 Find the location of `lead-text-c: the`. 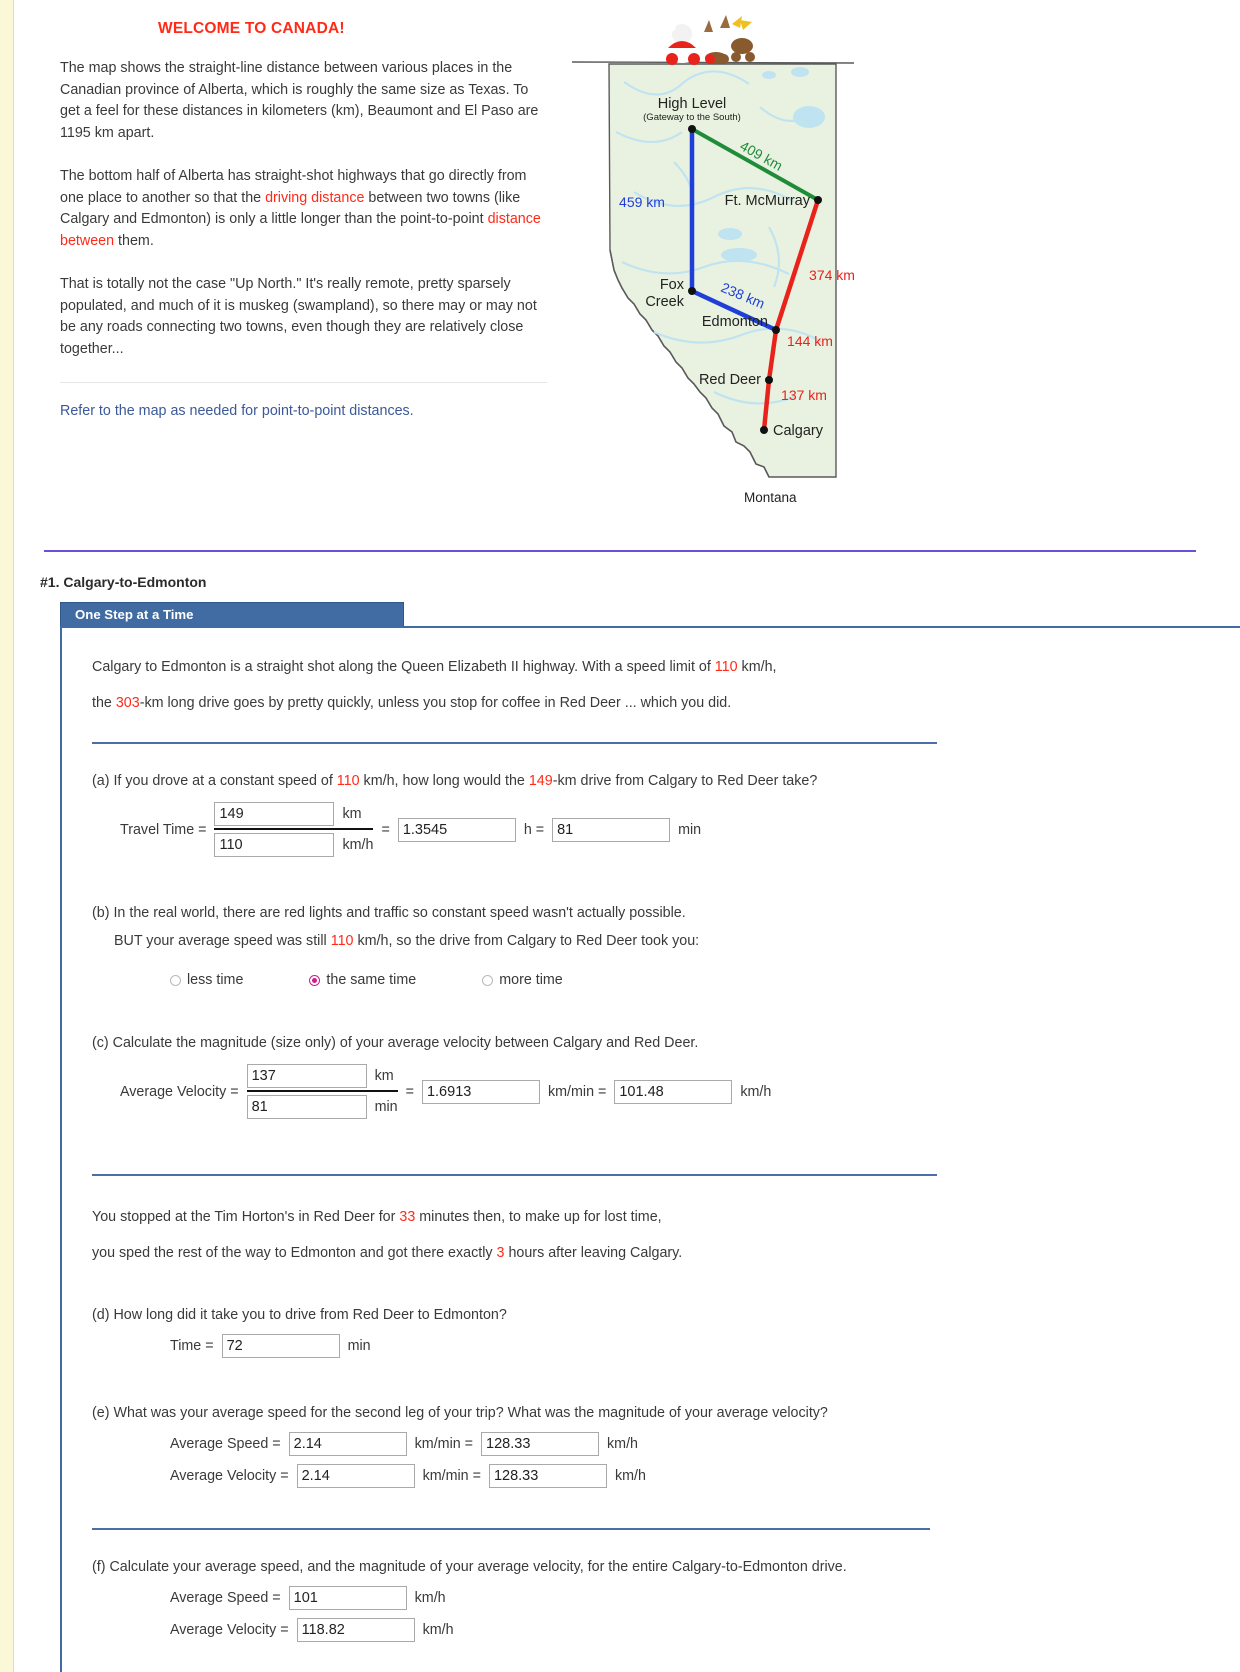

lead-text-c: the is located at coordinates (104, 703).